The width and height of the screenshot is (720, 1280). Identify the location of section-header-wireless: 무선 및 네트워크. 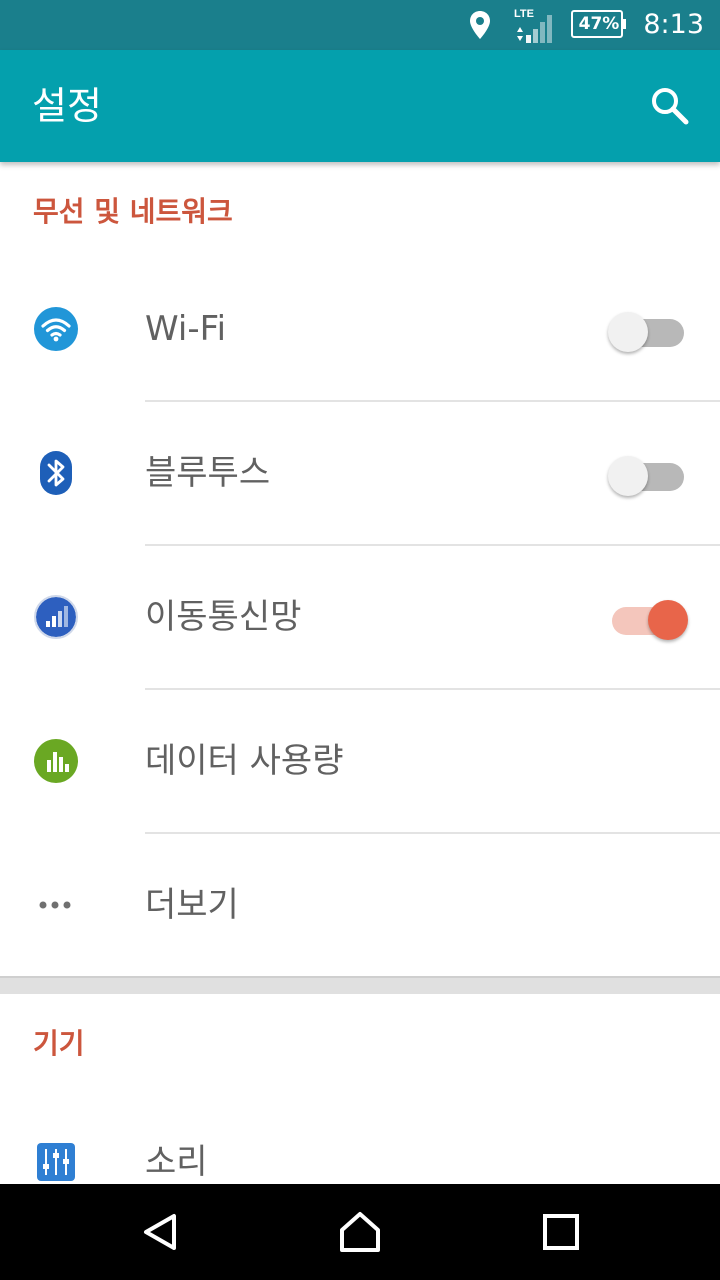
(133, 211).